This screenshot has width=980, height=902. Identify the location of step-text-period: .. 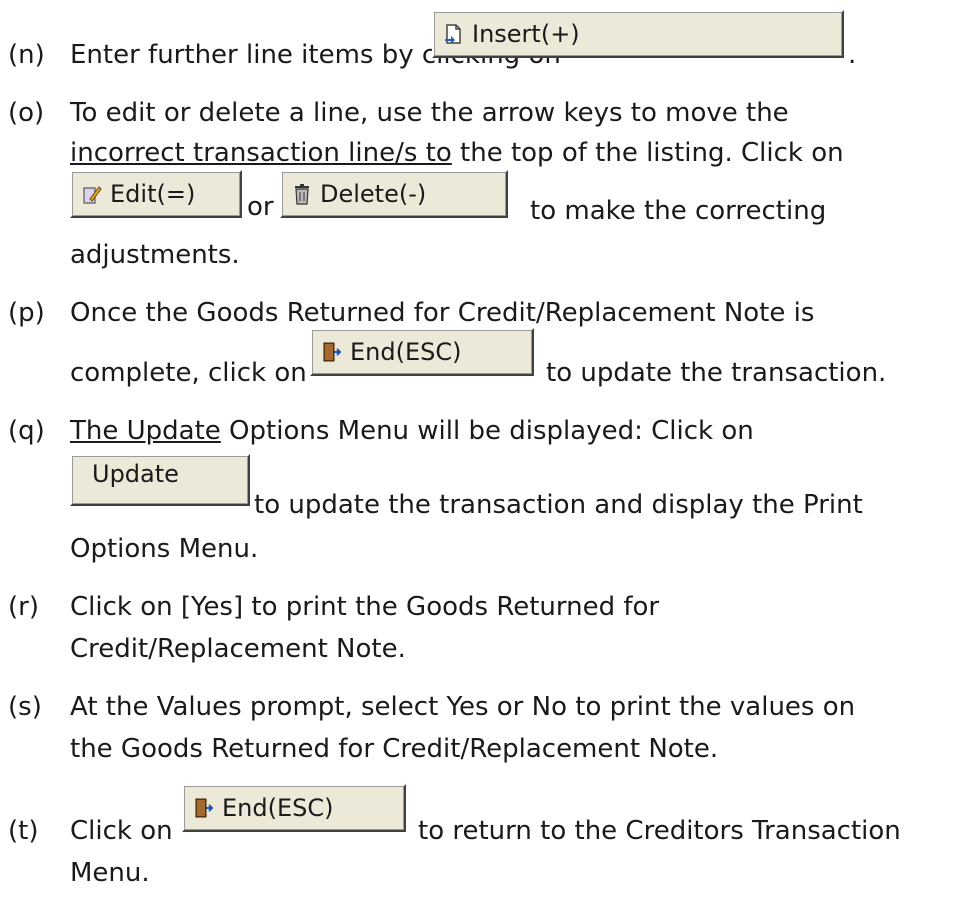
(852, 55).